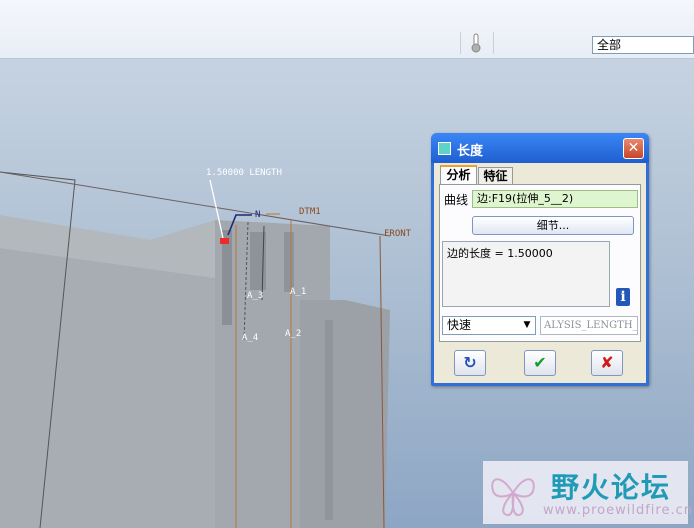 The image size is (694, 528). Describe the element at coordinates (643, 45) in the screenshot. I see `filter-select: 全部` at that location.